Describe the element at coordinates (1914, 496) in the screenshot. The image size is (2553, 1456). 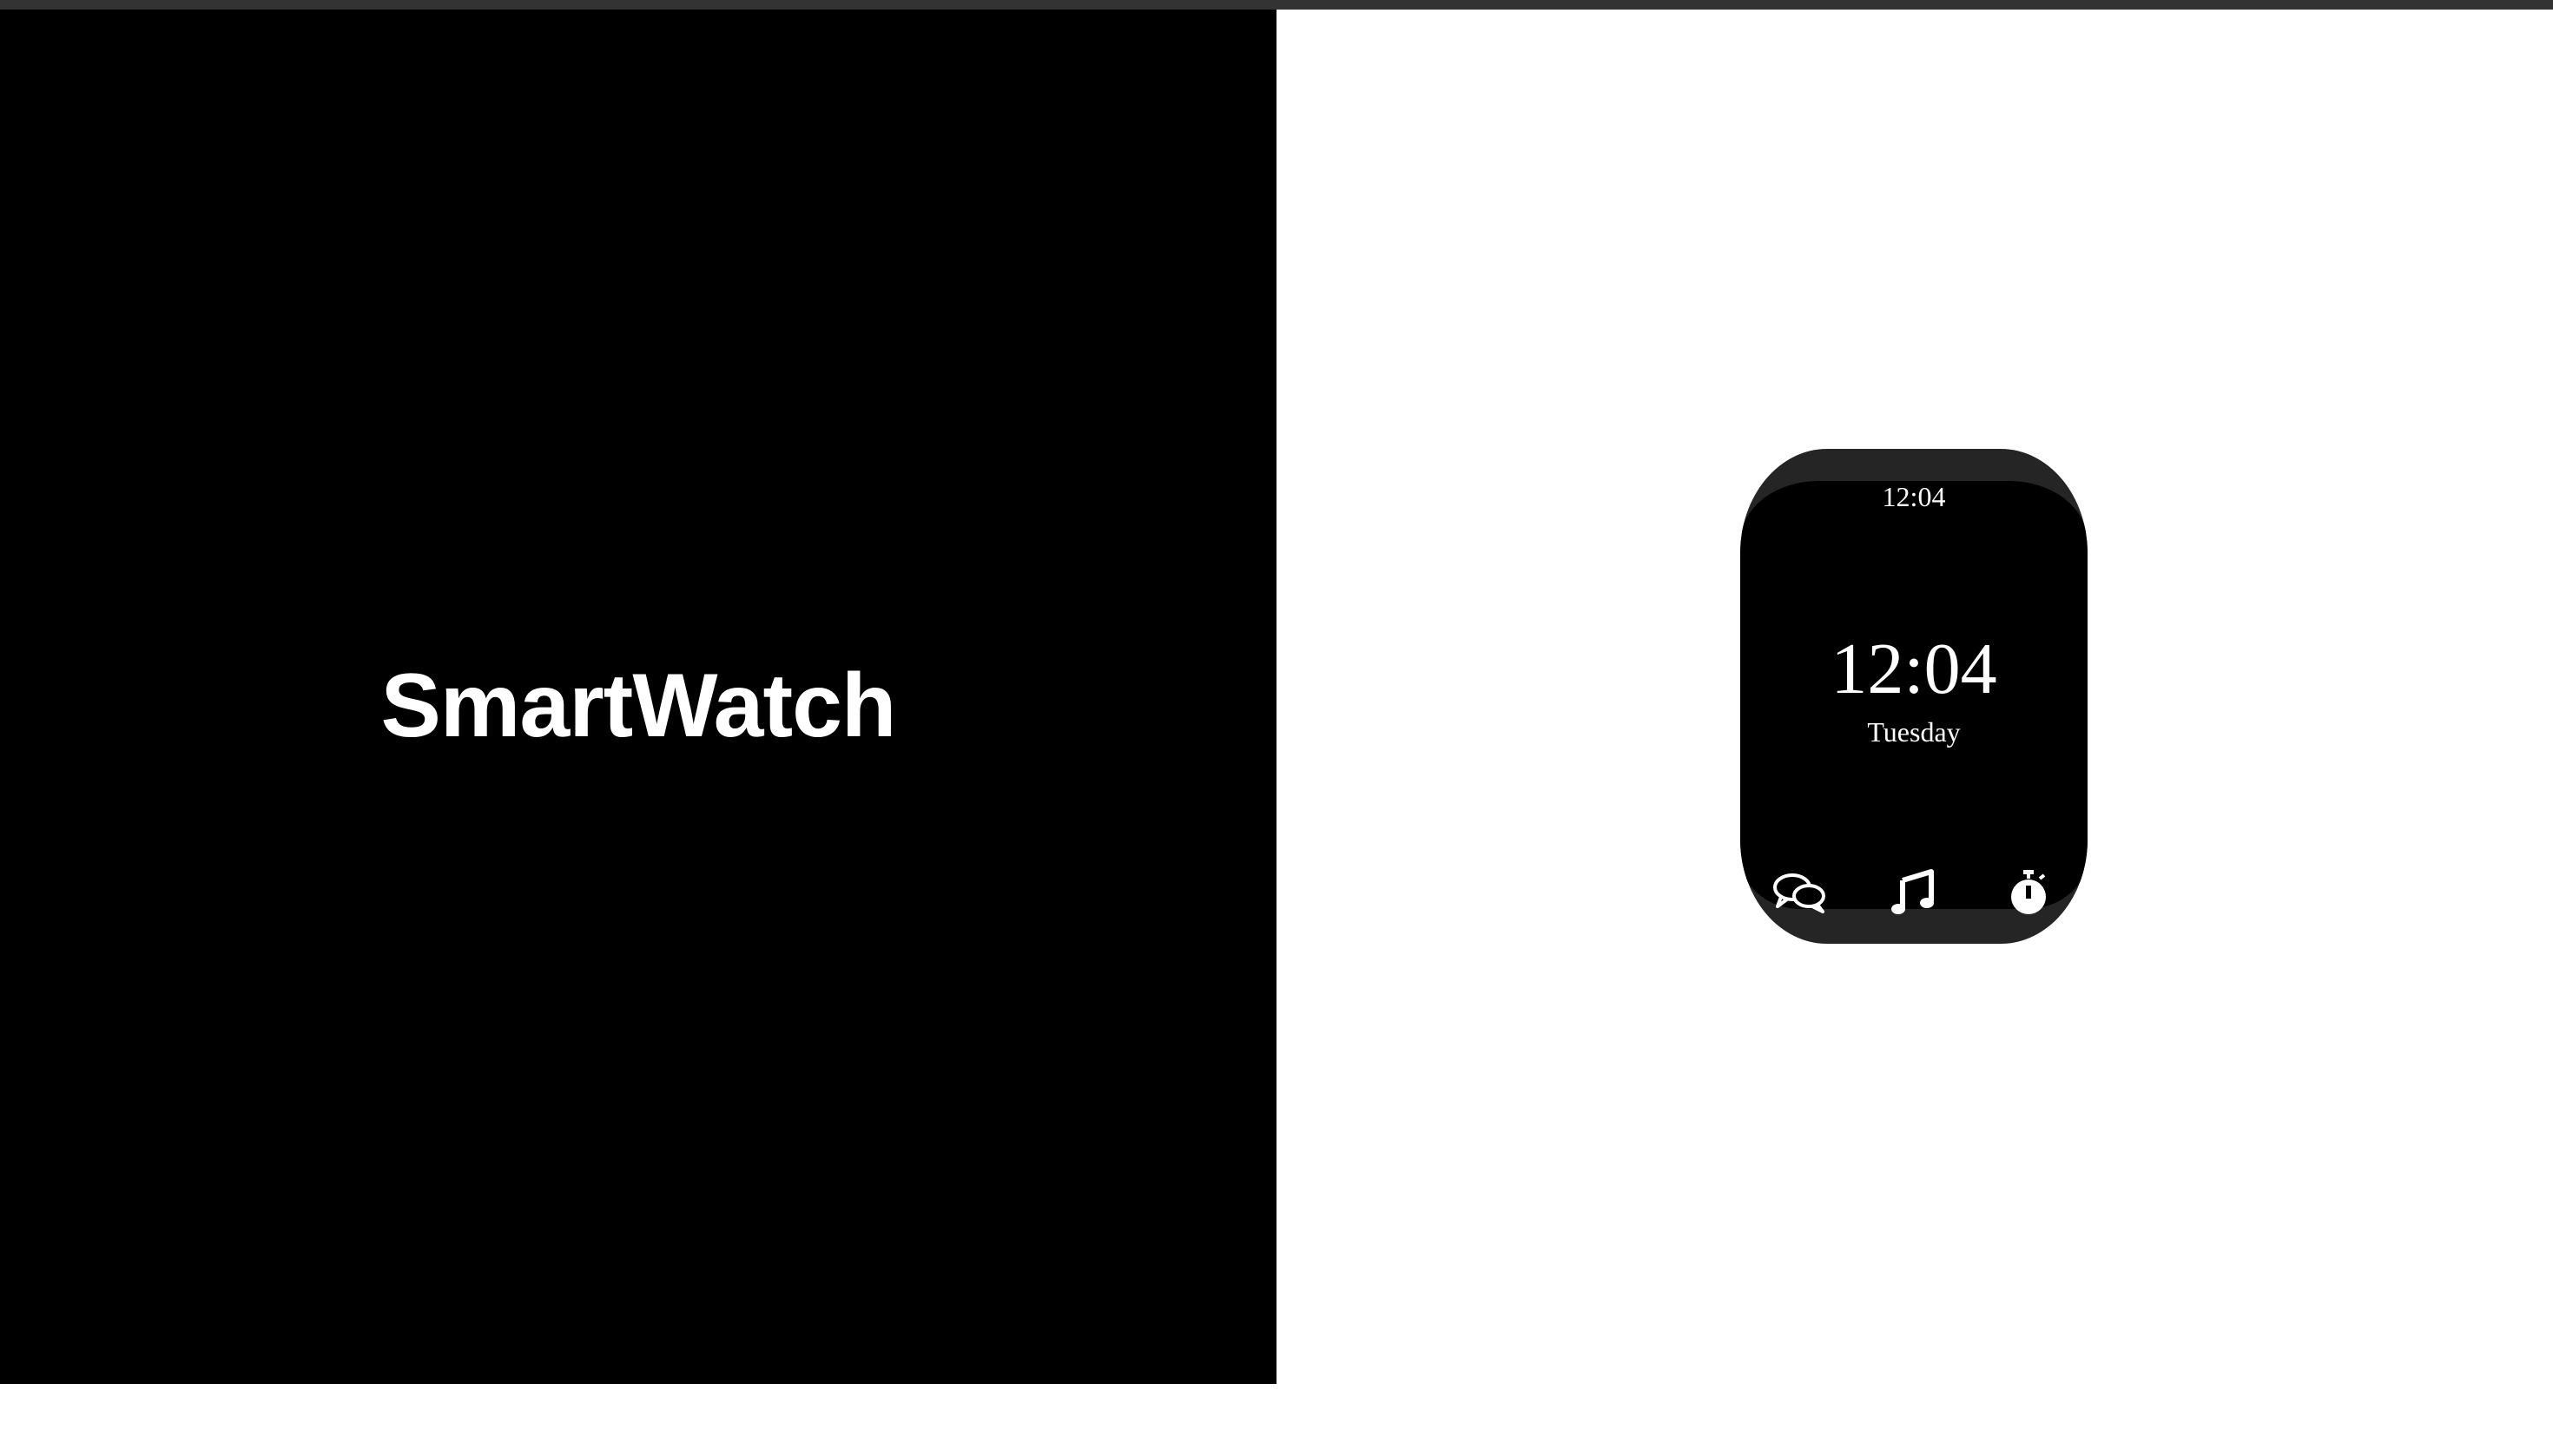
I see `status-bar-time: 12:04` at that location.